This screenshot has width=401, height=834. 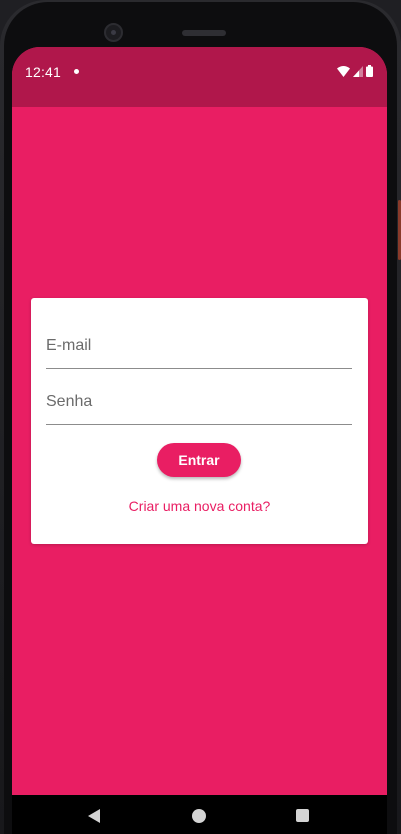 What do you see at coordinates (358, 71) in the screenshot?
I see `signal-icon` at bounding box center [358, 71].